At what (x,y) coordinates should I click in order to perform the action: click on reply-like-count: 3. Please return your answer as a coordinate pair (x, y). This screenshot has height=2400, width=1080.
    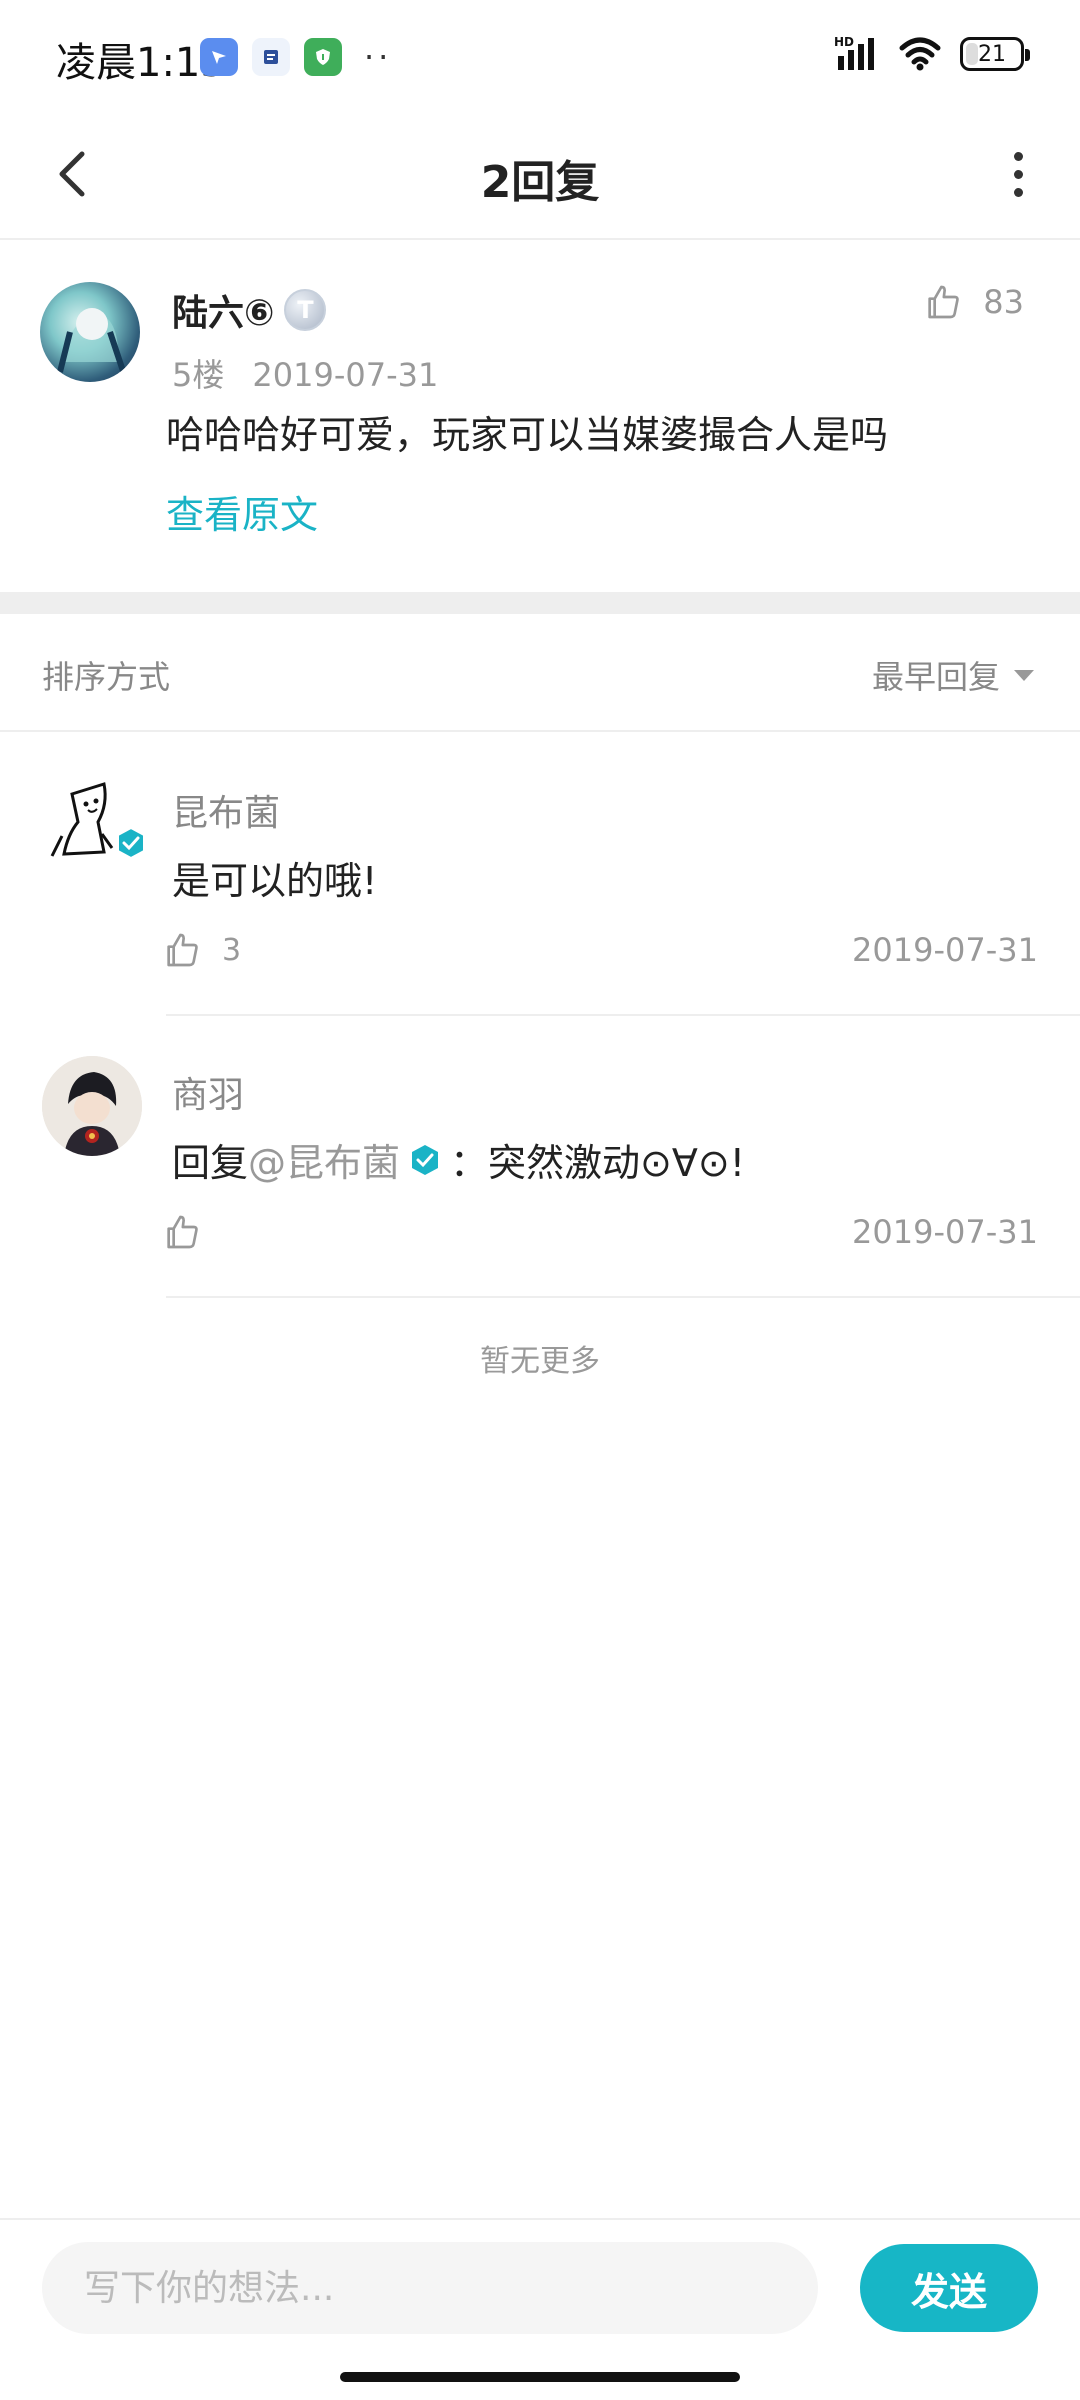
    Looking at the image, I should click on (232, 950).